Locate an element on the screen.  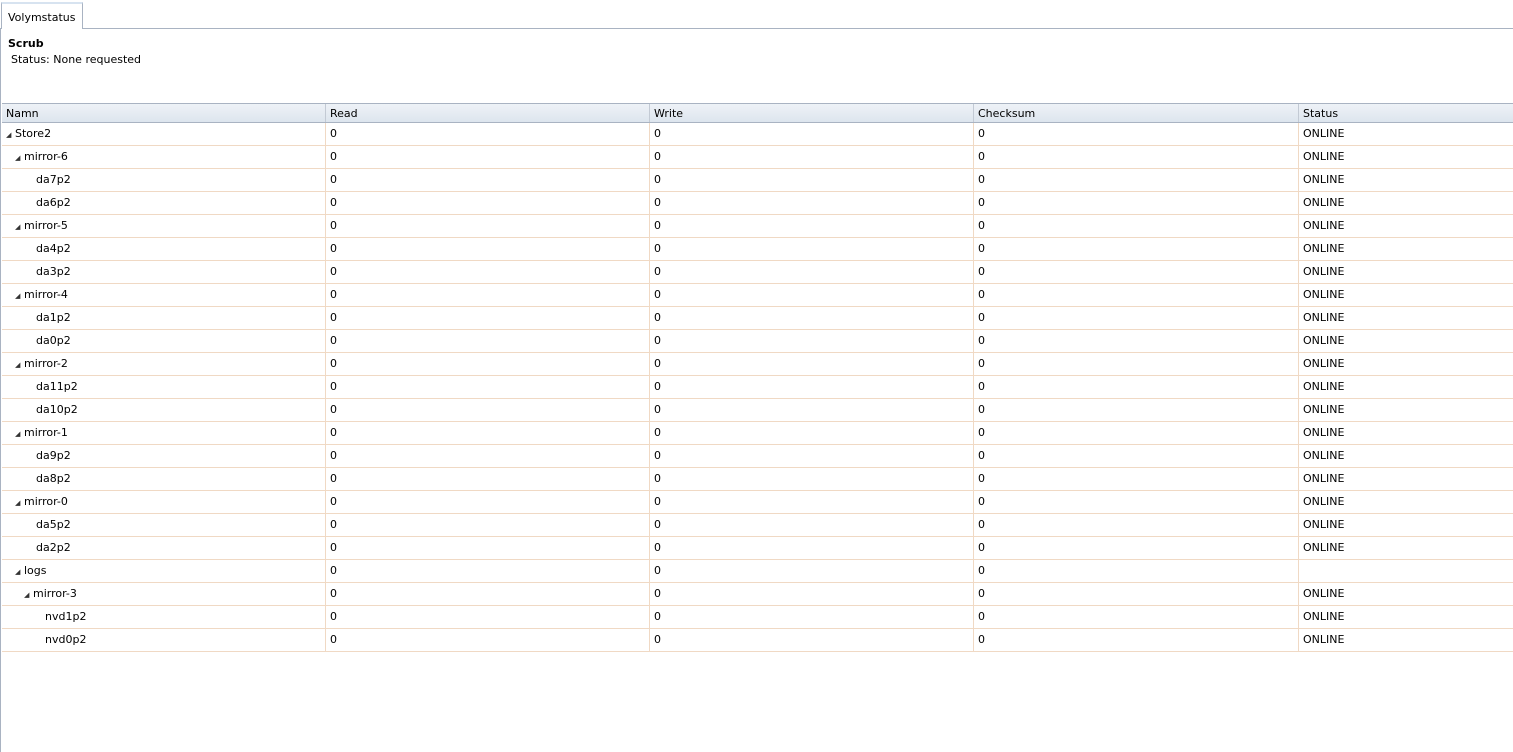
column-header-status: Status is located at coordinates (1406, 113).